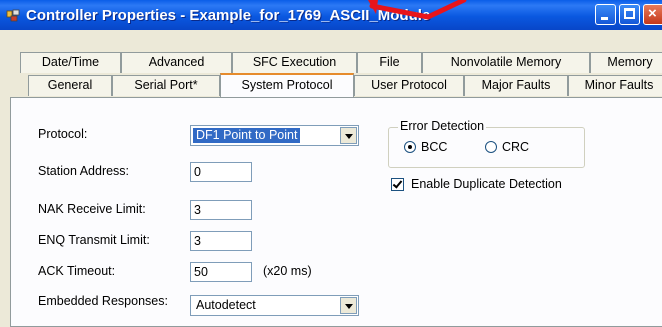 The height and width of the screenshot is (327, 662). I want to click on tab-sfc-execution: SFC Execution, so click(294, 62).